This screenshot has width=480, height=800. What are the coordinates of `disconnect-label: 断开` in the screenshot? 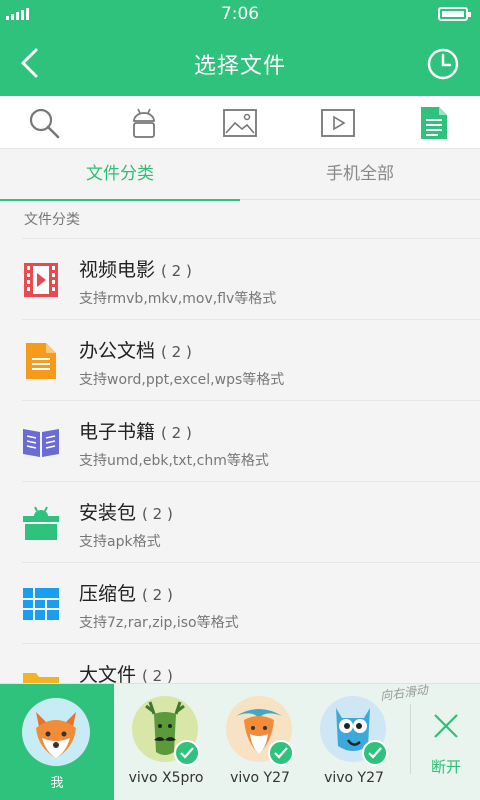 It's located at (445, 767).